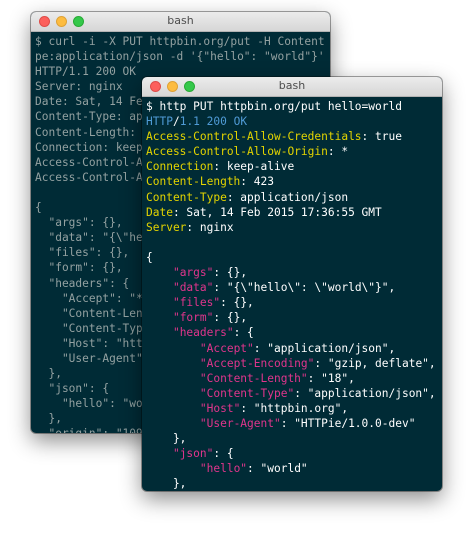  I want to click on front-terminal-line: $ http PUT httpbin.org/put hello=world, so click(292, 106).